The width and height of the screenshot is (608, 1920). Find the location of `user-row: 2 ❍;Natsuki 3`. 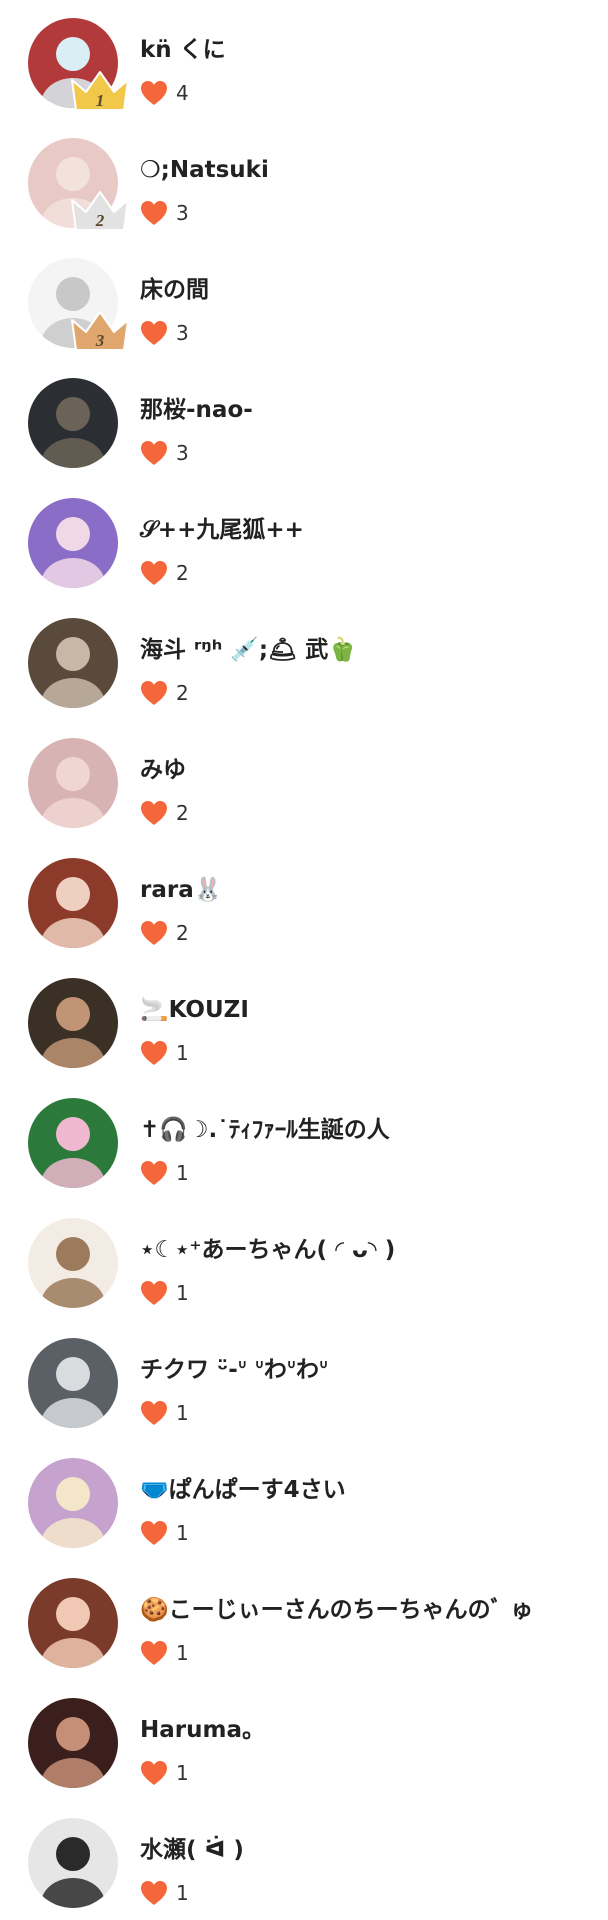

user-row: 2 ❍;Natsuki 3 is located at coordinates (304, 180).